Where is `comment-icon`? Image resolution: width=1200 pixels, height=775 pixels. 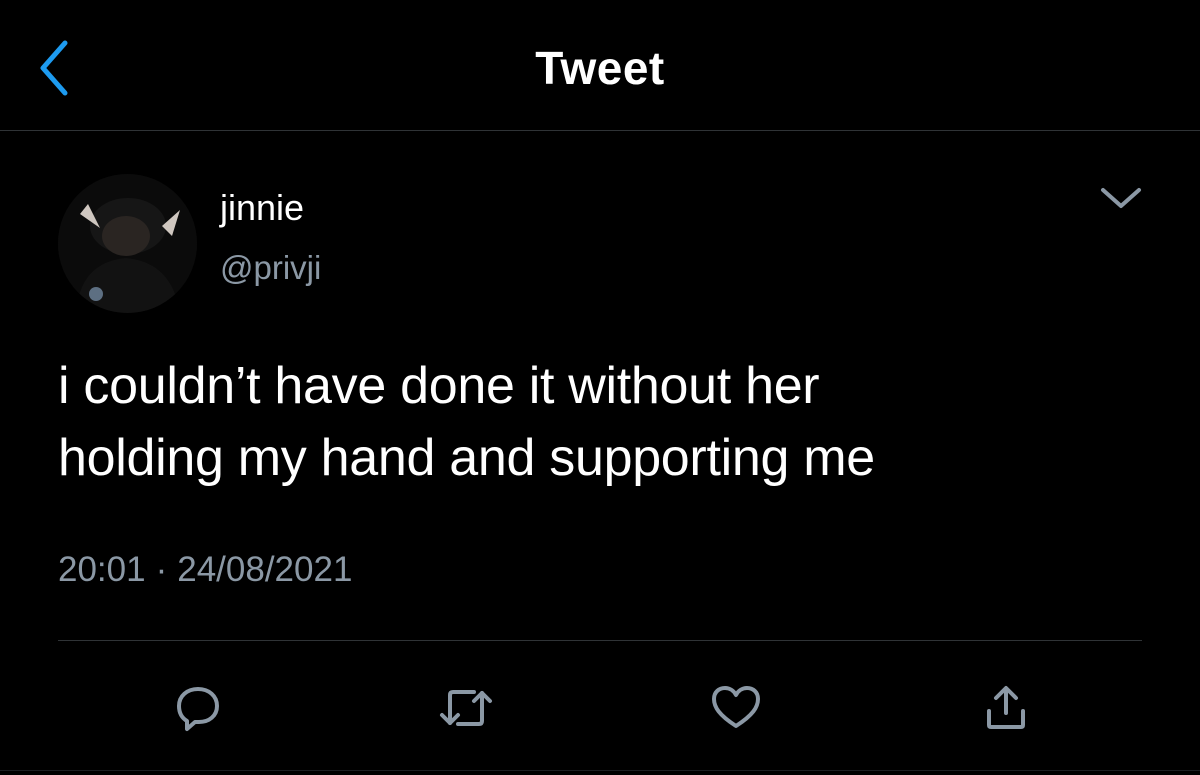
comment-icon is located at coordinates (198, 709).